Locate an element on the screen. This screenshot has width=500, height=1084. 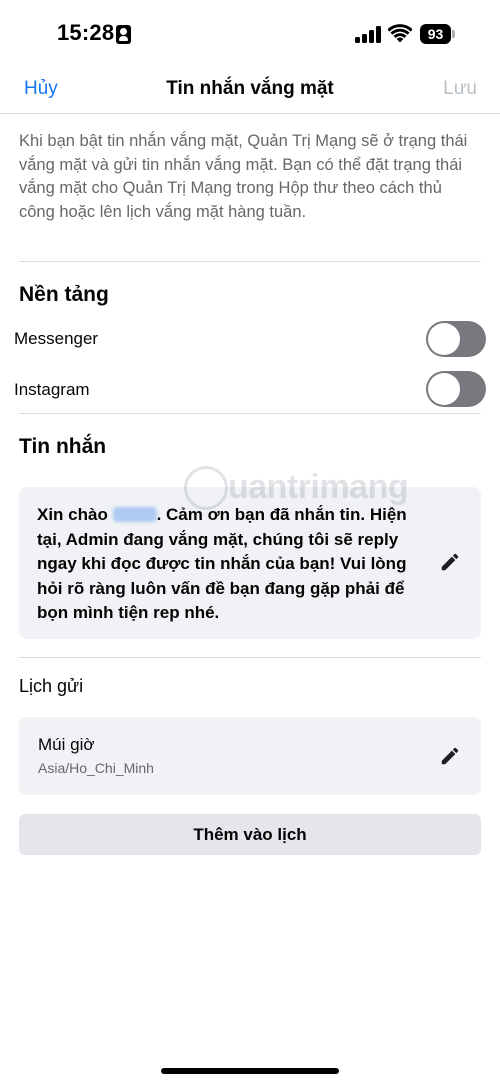
watermark-logo: uantrimang is located at coordinates (295, 490).